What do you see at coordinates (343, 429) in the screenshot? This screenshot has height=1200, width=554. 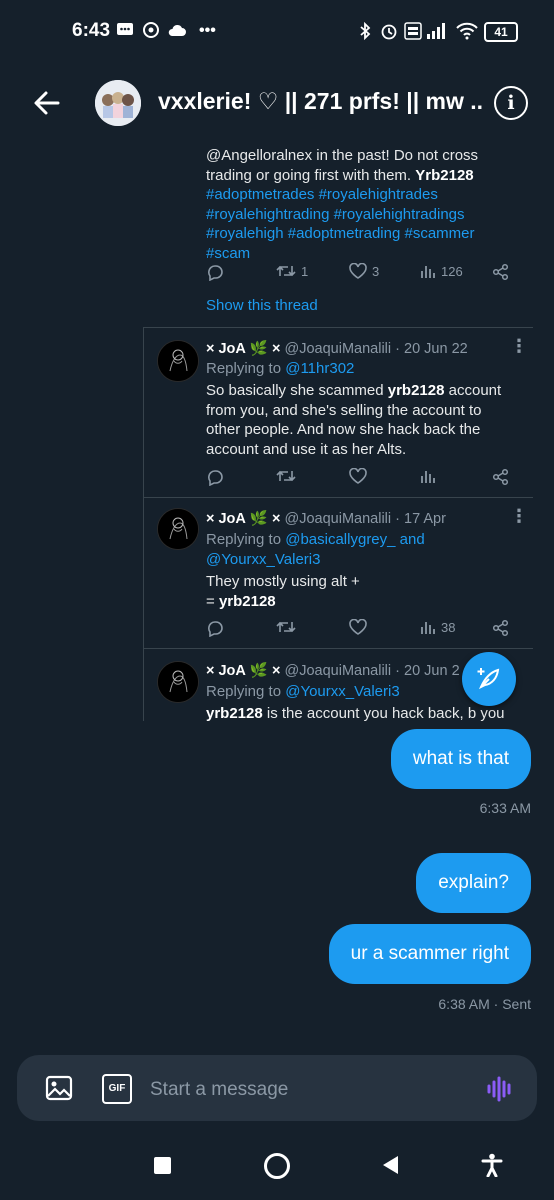 I see `reply-line: other people. And now she hack back the` at bounding box center [343, 429].